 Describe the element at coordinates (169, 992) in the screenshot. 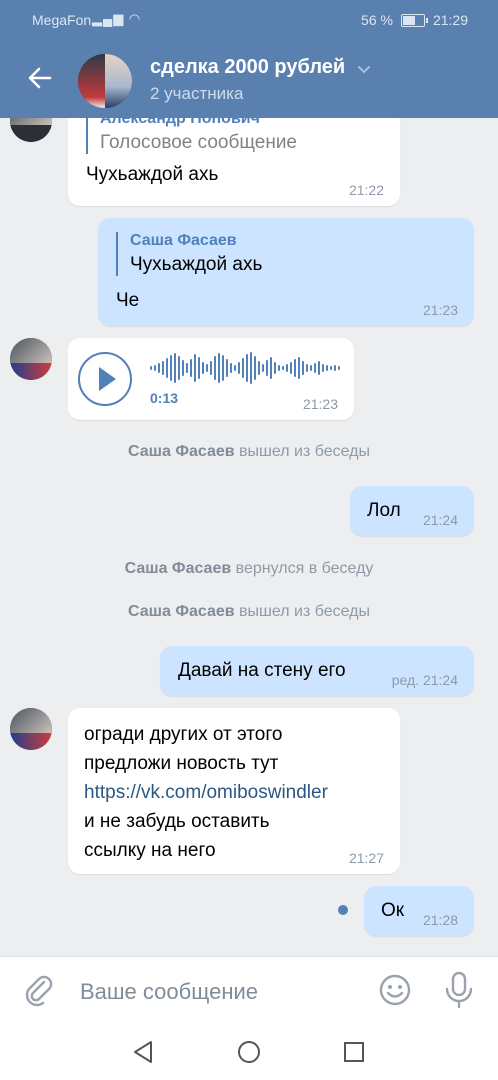

I see `message-input: Ваше сообщение` at that location.